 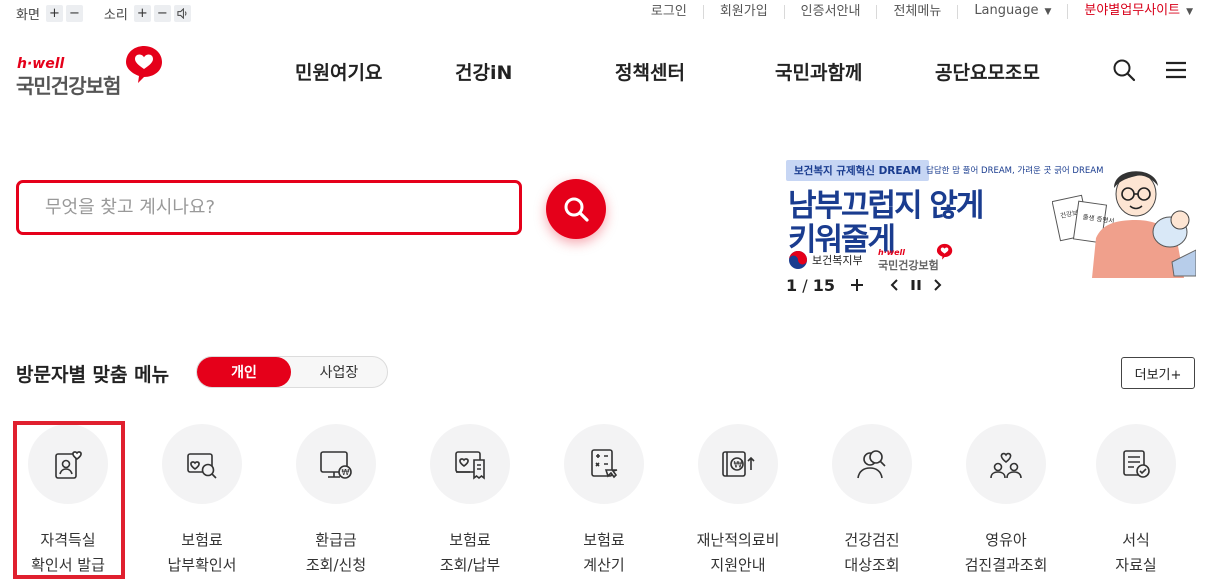 What do you see at coordinates (339, 372) in the screenshot?
I see `tab-business: 사업장` at bounding box center [339, 372].